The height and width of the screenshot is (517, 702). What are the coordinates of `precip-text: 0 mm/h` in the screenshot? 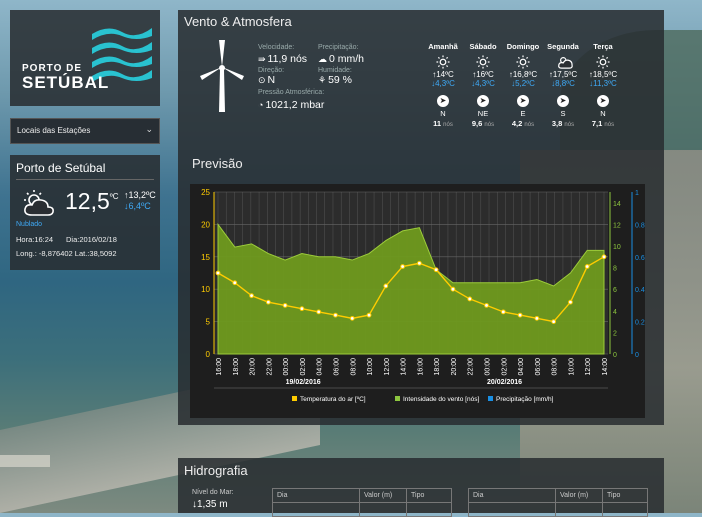 It's located at (347, 59).